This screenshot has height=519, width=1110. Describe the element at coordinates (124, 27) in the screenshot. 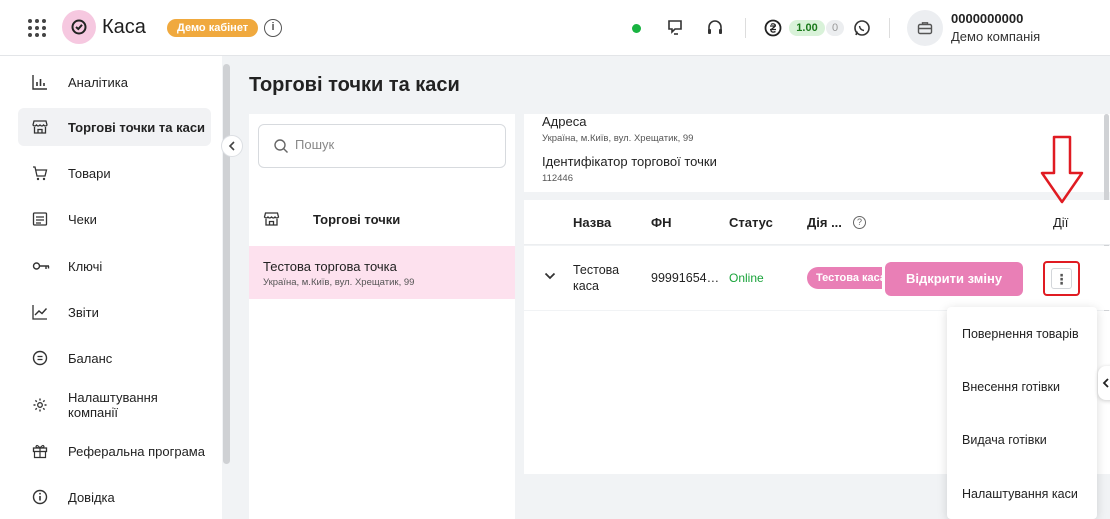

I see `logo-text: Каса` at that location.